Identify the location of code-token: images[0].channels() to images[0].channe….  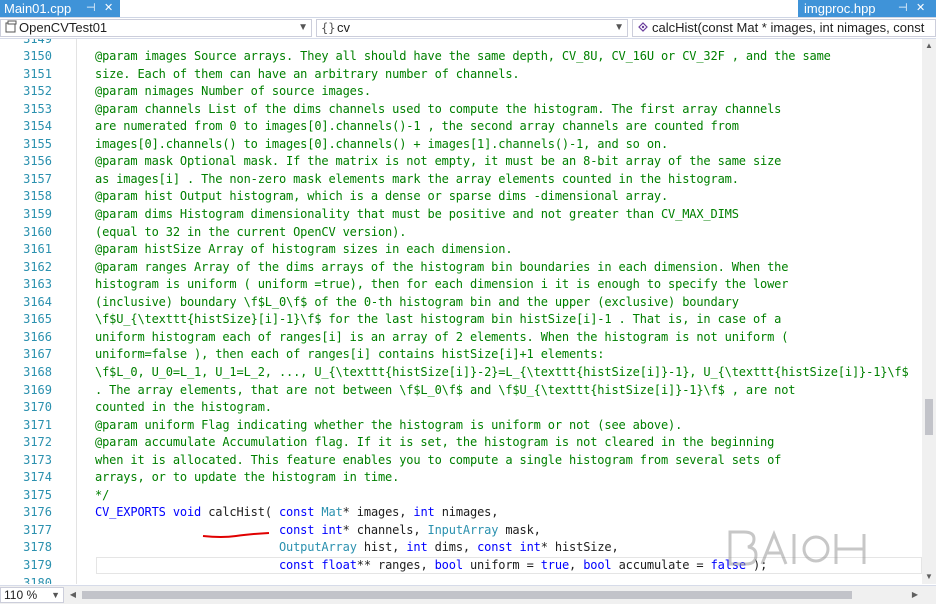
(382, 143).